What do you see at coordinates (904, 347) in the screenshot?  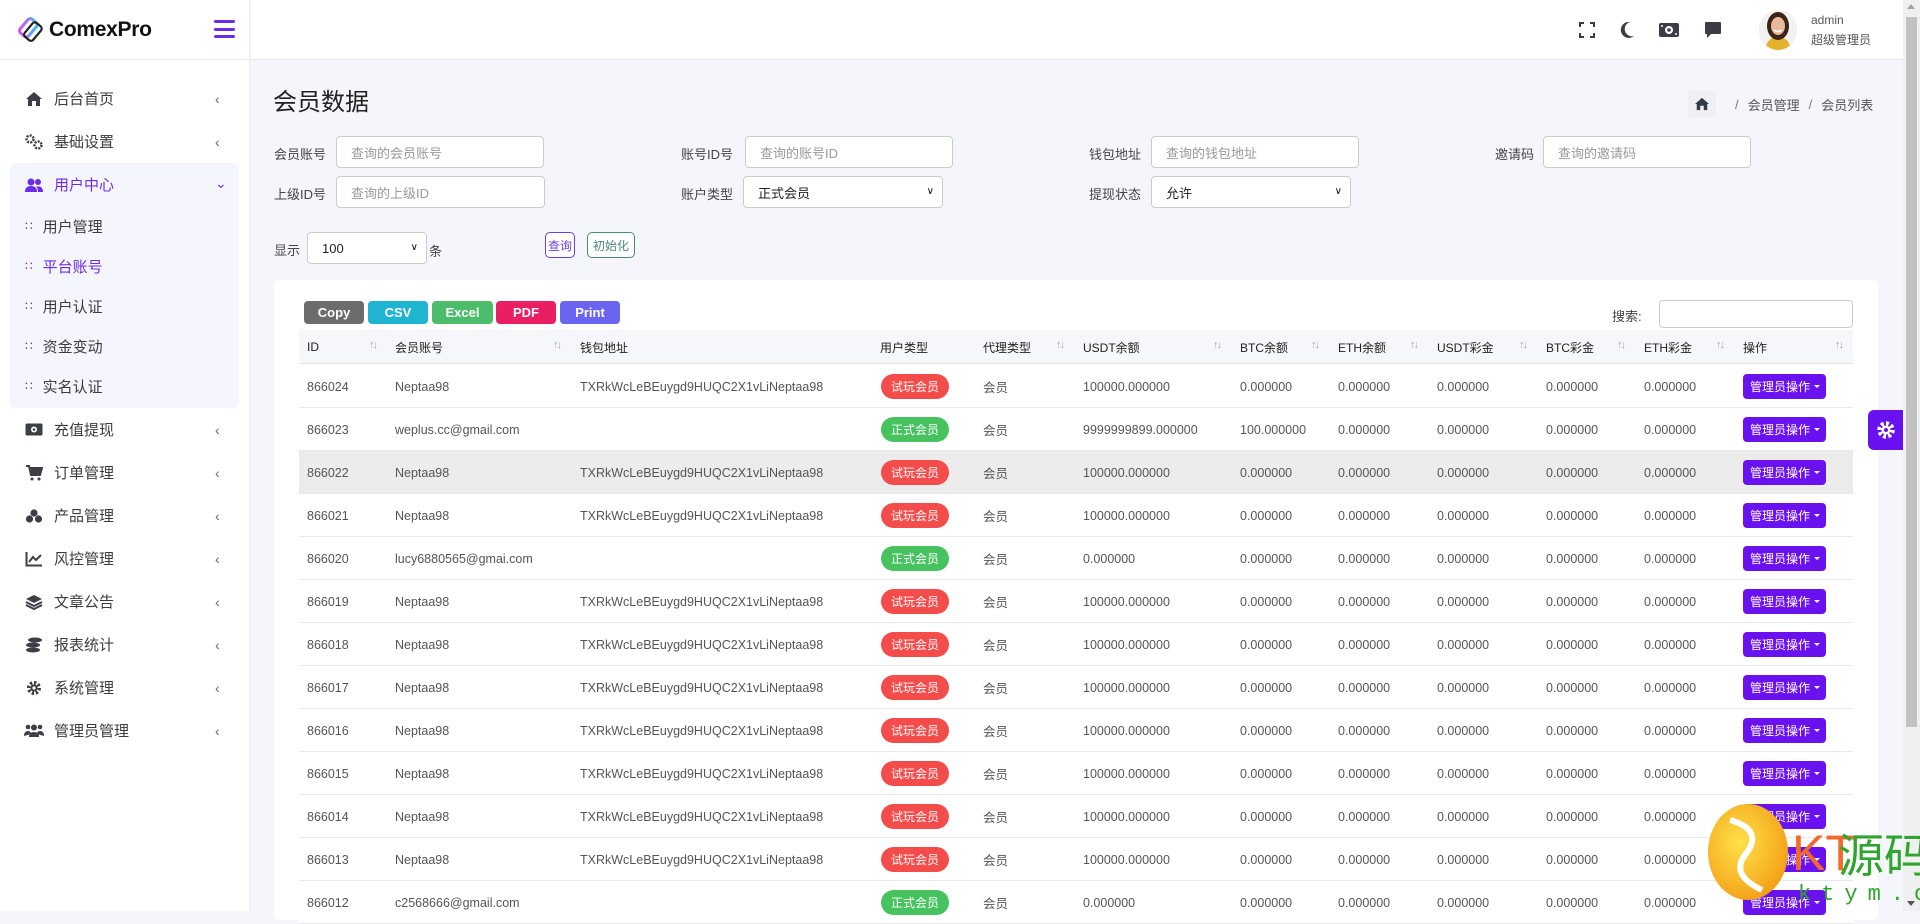 I see `column-header-user-type: 用户类型` at bounding box center [904, 347].